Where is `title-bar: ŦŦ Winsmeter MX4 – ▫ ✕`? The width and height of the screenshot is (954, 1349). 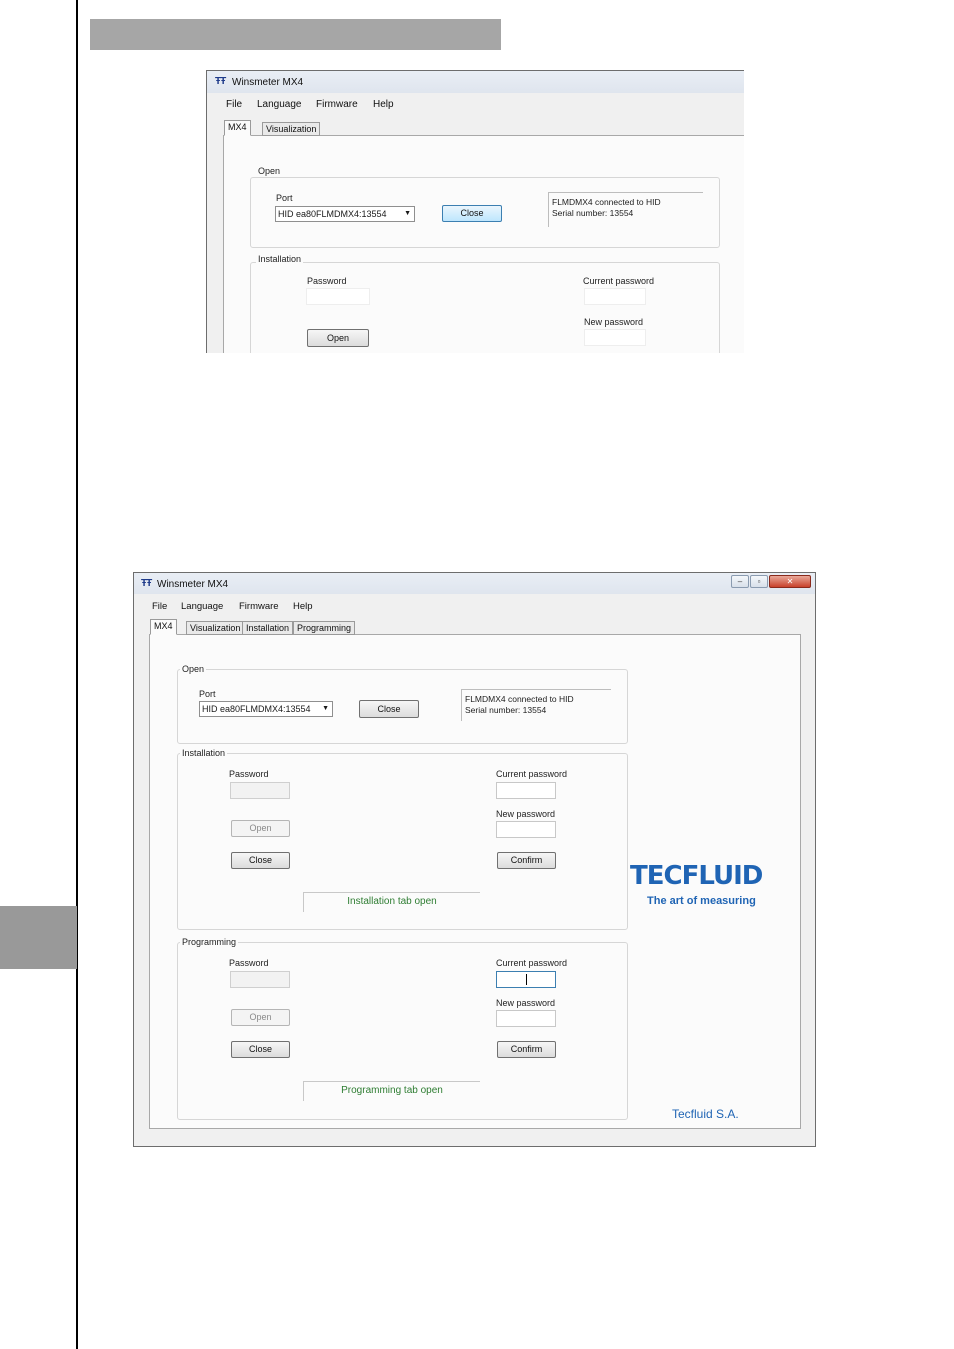 title-bar: ŦŦ Winsmeter MX4 – ▫ ✕ is located at coordinates (474, 583).